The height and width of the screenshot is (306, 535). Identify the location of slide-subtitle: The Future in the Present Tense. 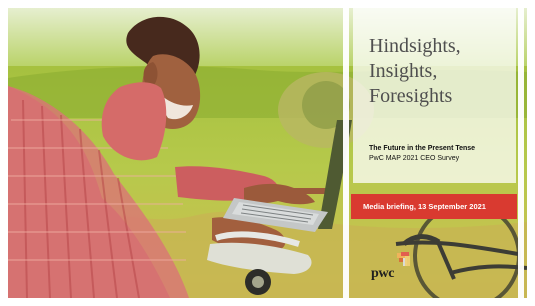
(422, 148).